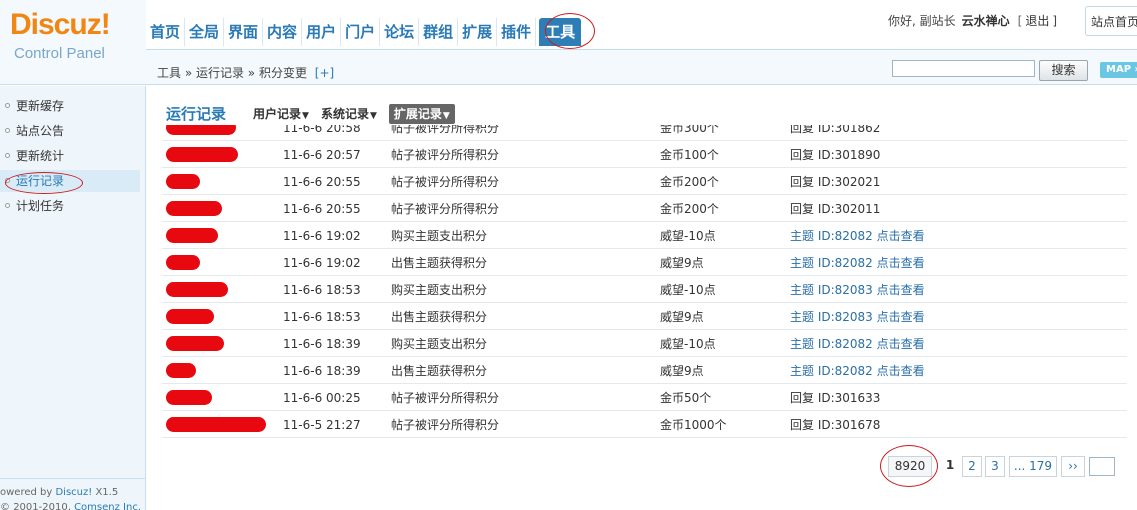 This screenshot has height=510, width=1137. I want to click on top-nav: 首页 全局 界面 内容 用户 门户 论坛 群组 扩展 插件 工具, so click(364, 33).